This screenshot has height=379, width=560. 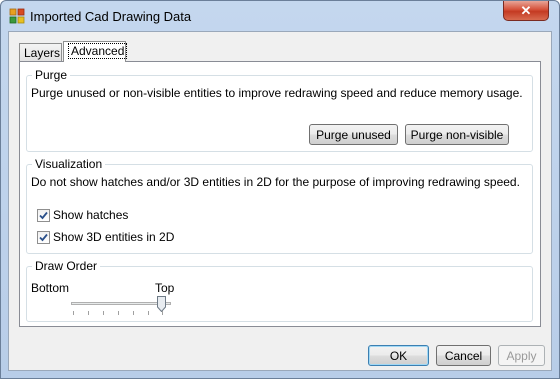 I want to click on show-3d-entities-check, so click(x=43, y=237).